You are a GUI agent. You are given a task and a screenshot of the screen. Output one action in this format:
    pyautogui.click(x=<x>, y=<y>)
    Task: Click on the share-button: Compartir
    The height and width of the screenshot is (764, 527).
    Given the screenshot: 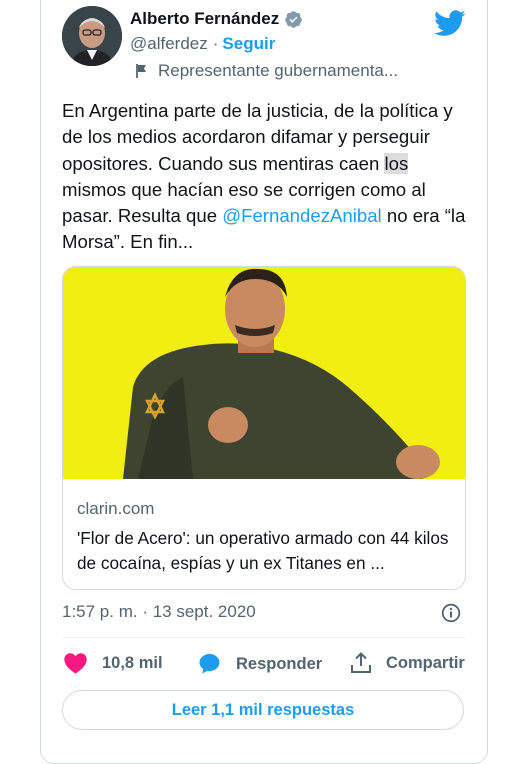 What is the action you would take?
    pyautogui.click(x=407, y=663)
    